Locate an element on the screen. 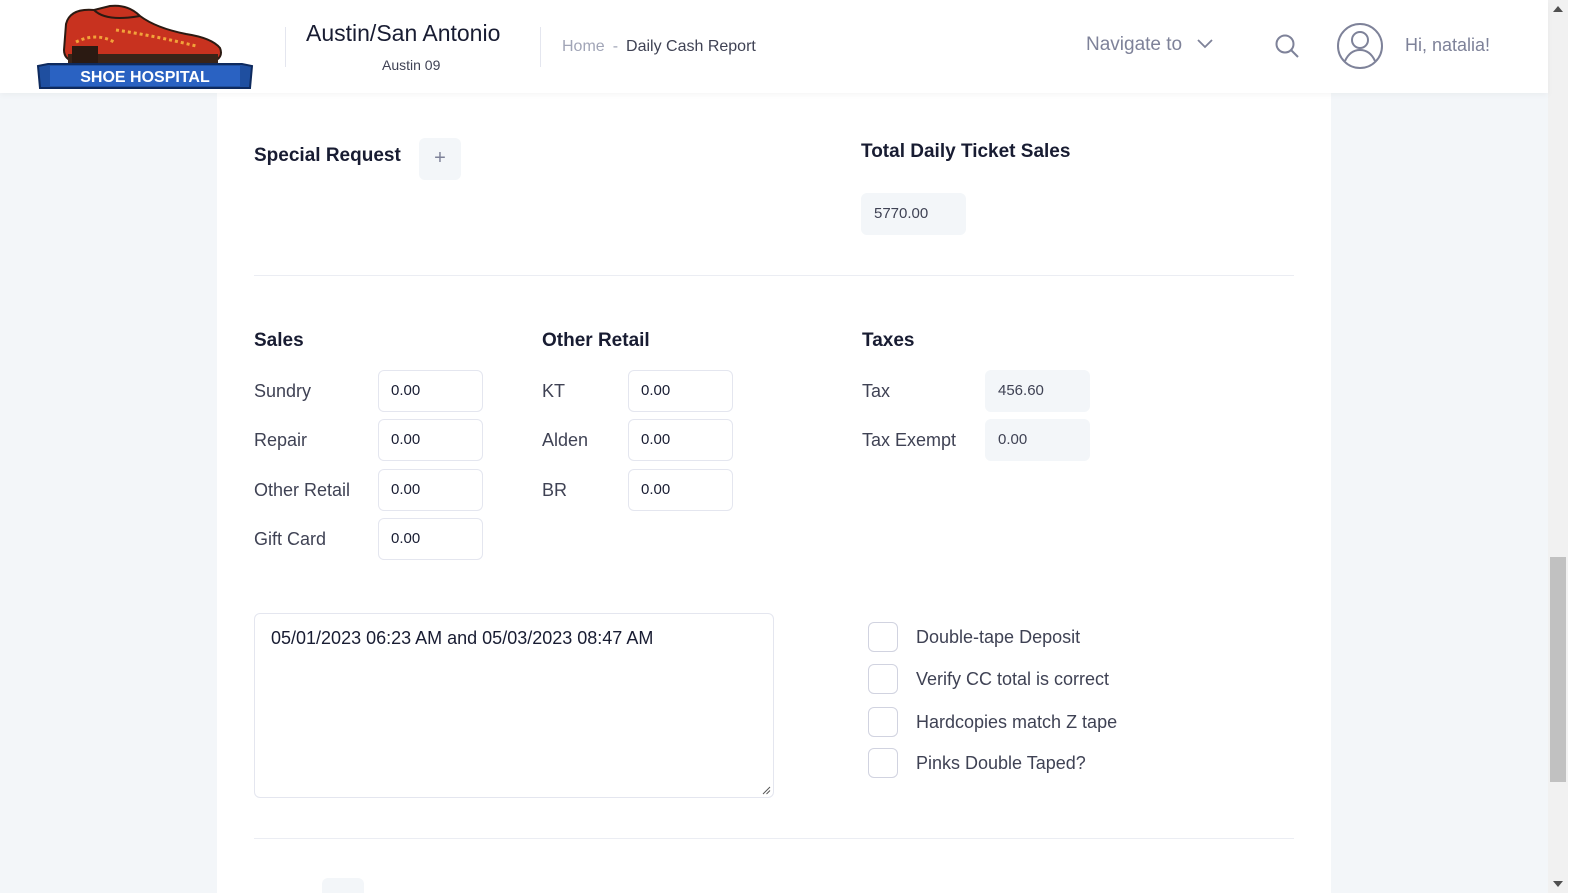  scroll-down-arrow-icon is located at coordinates (1558, 884).